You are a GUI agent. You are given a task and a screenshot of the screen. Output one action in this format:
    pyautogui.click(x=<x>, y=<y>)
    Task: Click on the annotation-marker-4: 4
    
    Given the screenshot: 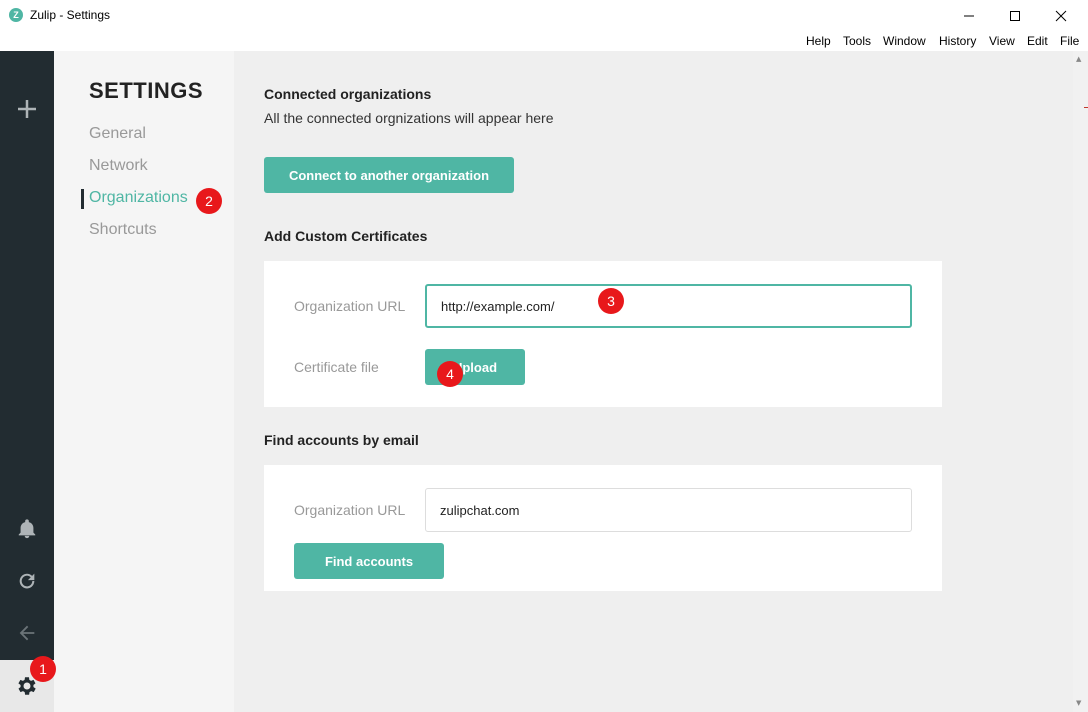 What is the action you would take?
    pyautogui.click(x=450, y=374)
    